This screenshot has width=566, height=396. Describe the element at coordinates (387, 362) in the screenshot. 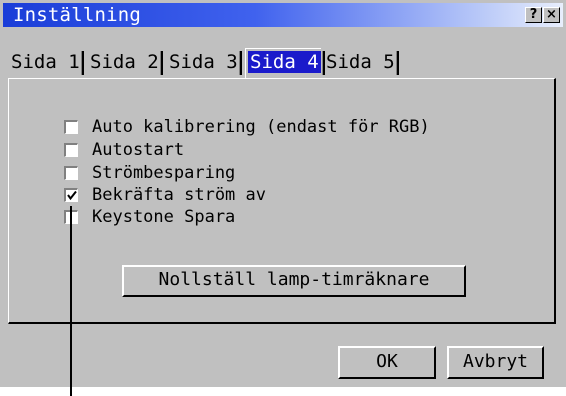

I see `ok-button: OK` at that location.